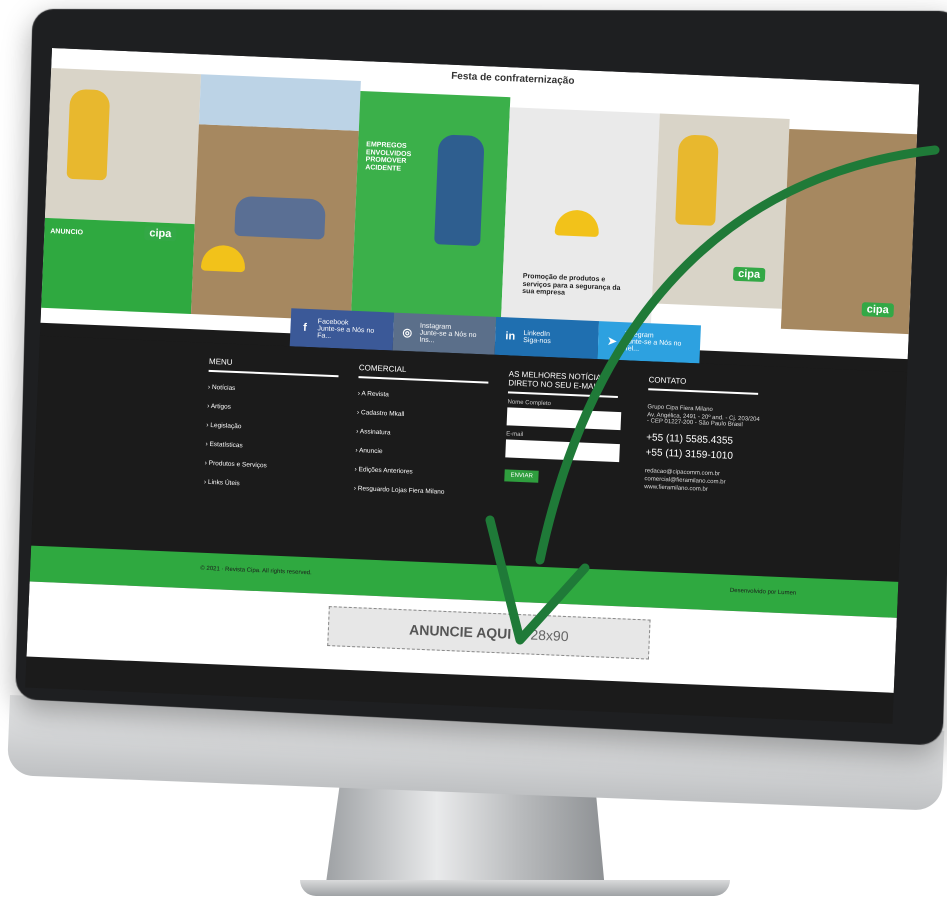 The height and width of the screenshot is (905, 947). I want to click on social-linkedin: in LinkedIn Siga-nos, so click(546, 338).